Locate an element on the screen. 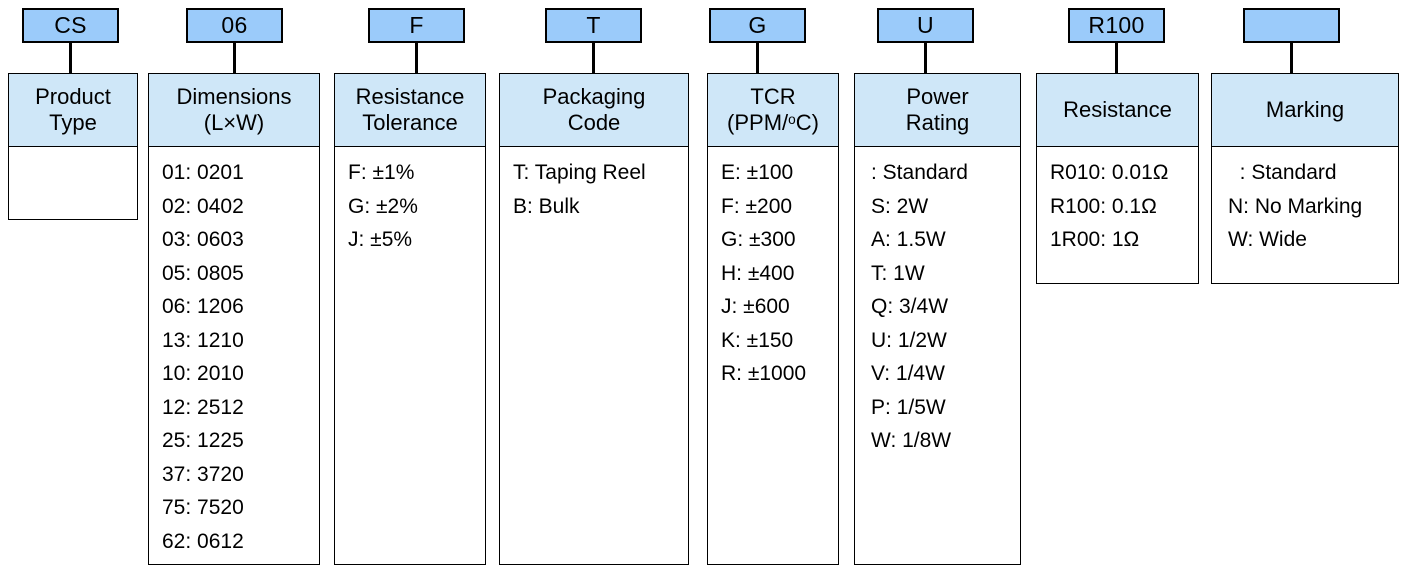  list-item: R010: 0.01Ω is located at coordinates (1109, 172).